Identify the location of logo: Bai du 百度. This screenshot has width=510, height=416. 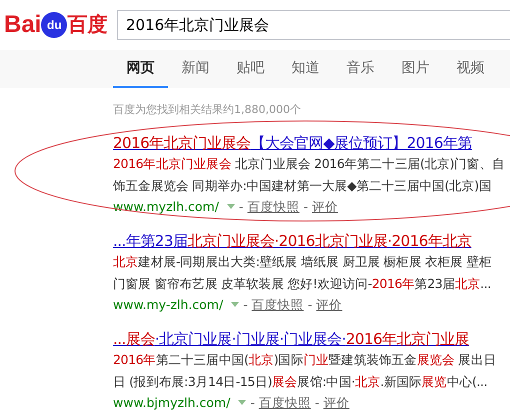
(56, 25).